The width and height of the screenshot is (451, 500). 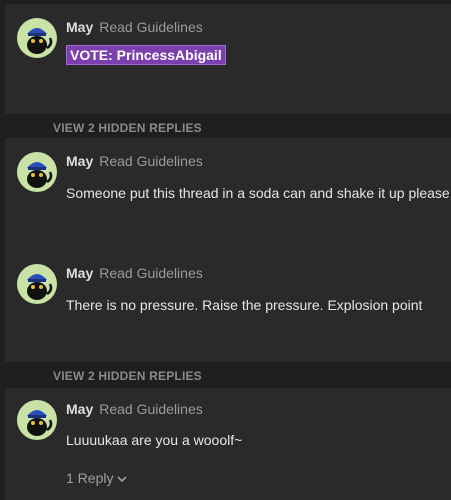 I want to click on replies-toggle: 1 Reply, so click(x=97, y=478).